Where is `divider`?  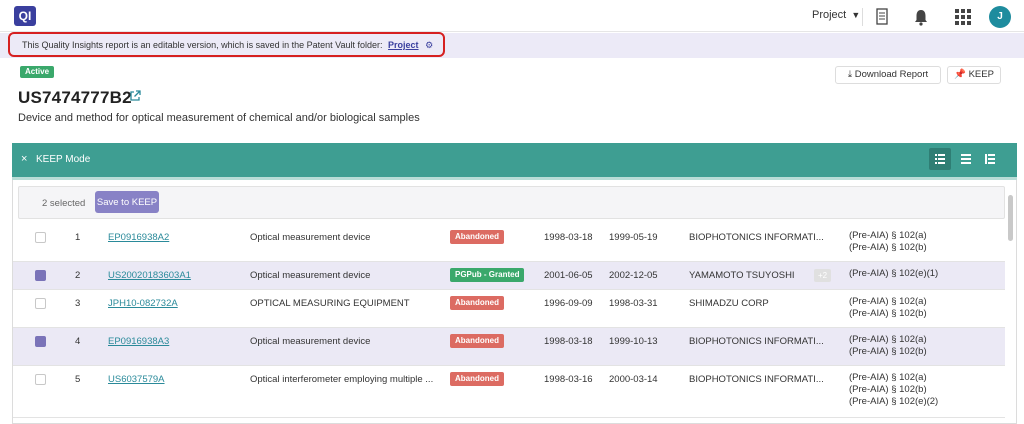
divider is located at coordinates (862, 17).